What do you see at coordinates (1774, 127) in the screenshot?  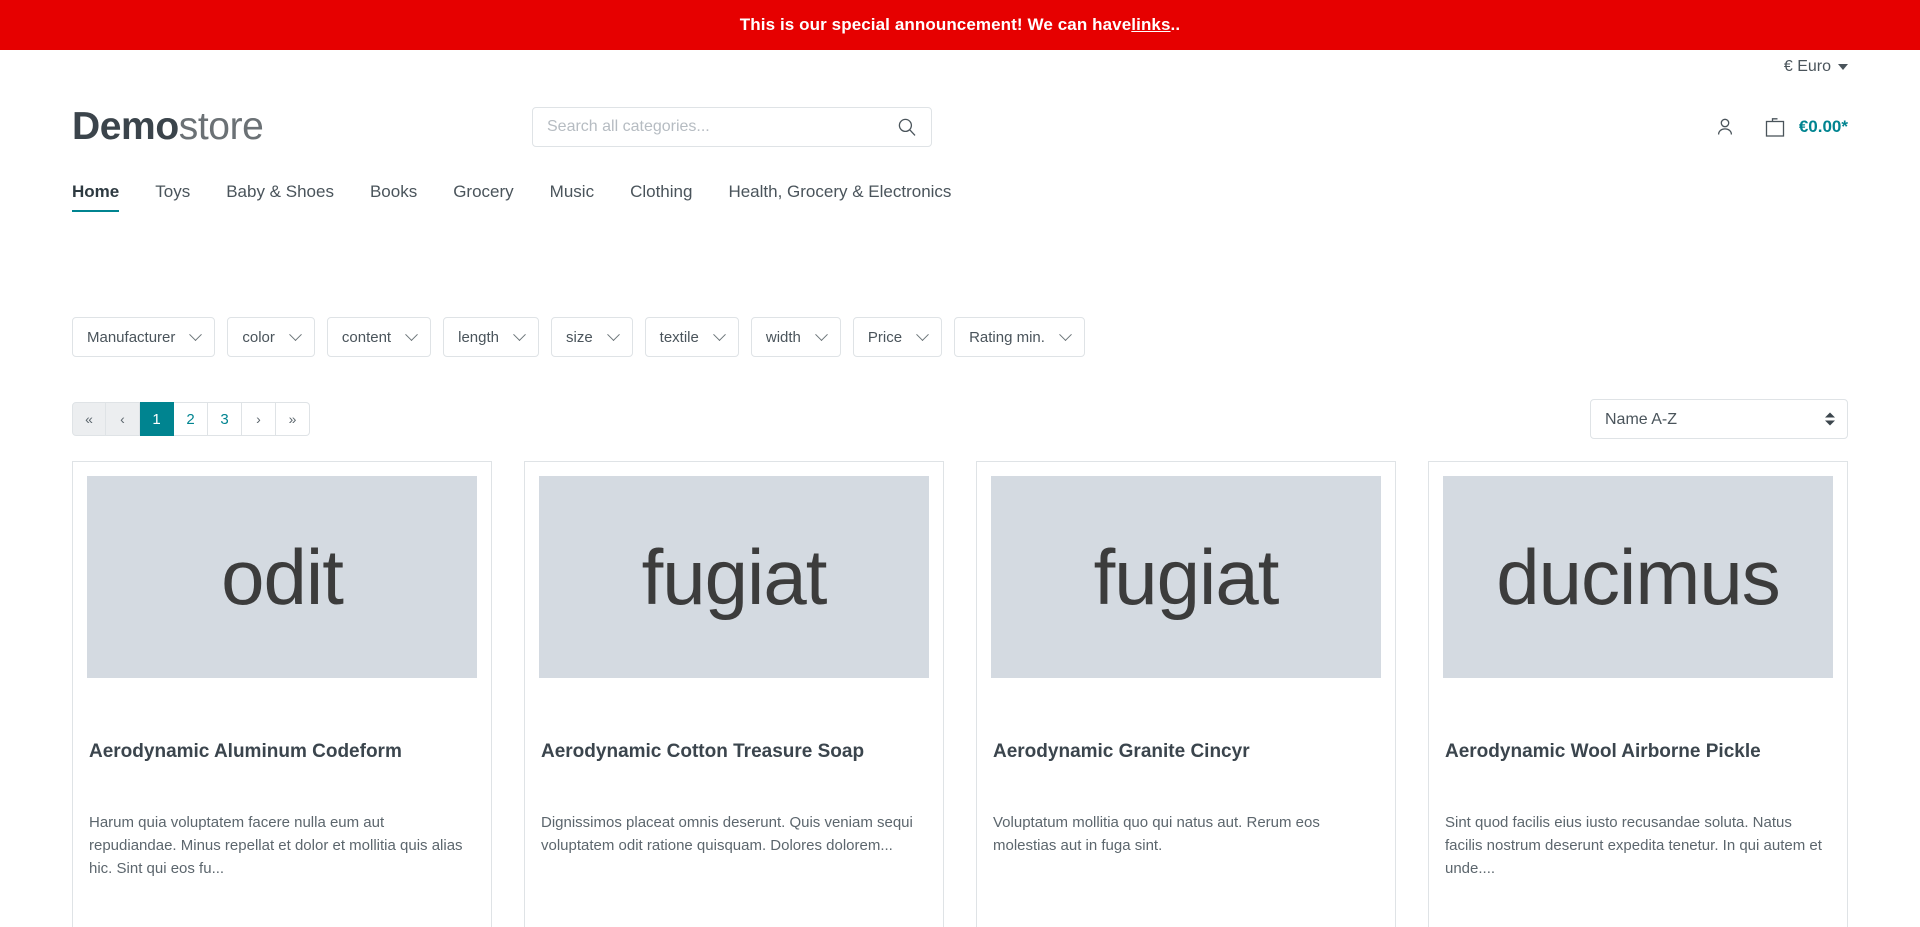 I see `shopping-bag-icon` at bounding box center [1774, 127].